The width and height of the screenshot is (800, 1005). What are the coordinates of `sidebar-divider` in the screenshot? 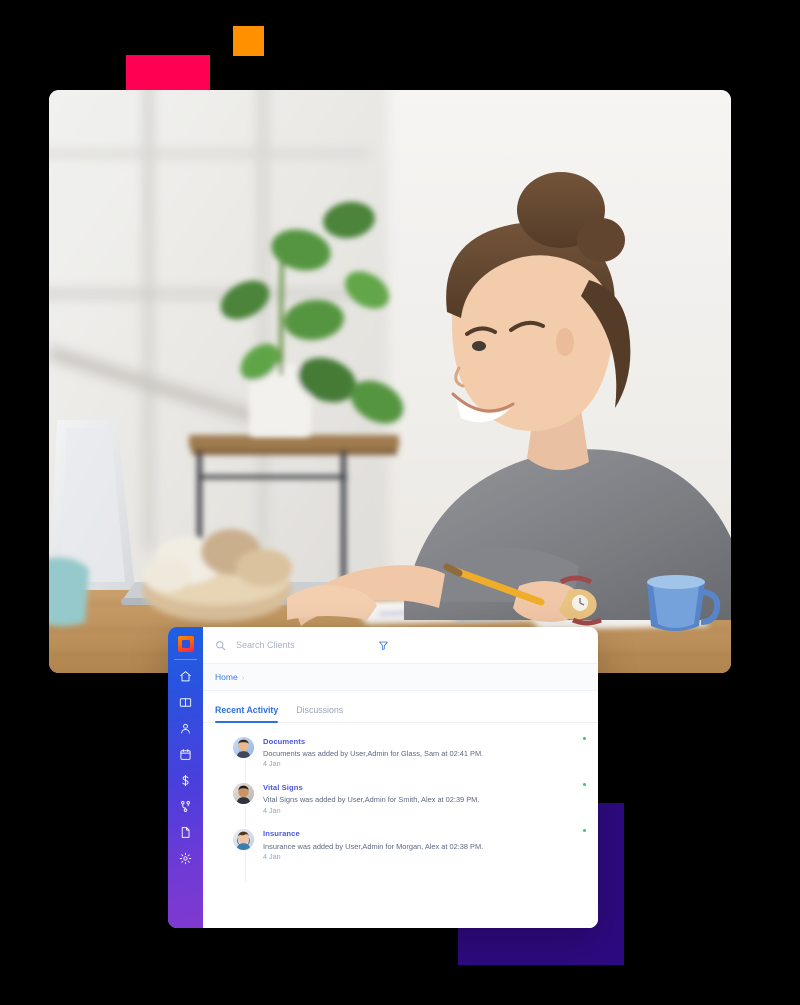 It's located at (185, 659).